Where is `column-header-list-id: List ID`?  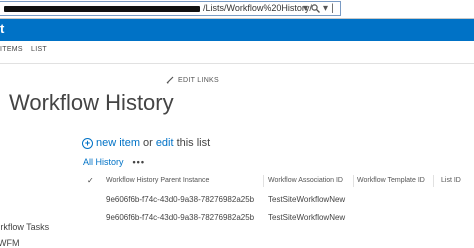 column-header-list-id: List ID is located at coordinates (451, 180).